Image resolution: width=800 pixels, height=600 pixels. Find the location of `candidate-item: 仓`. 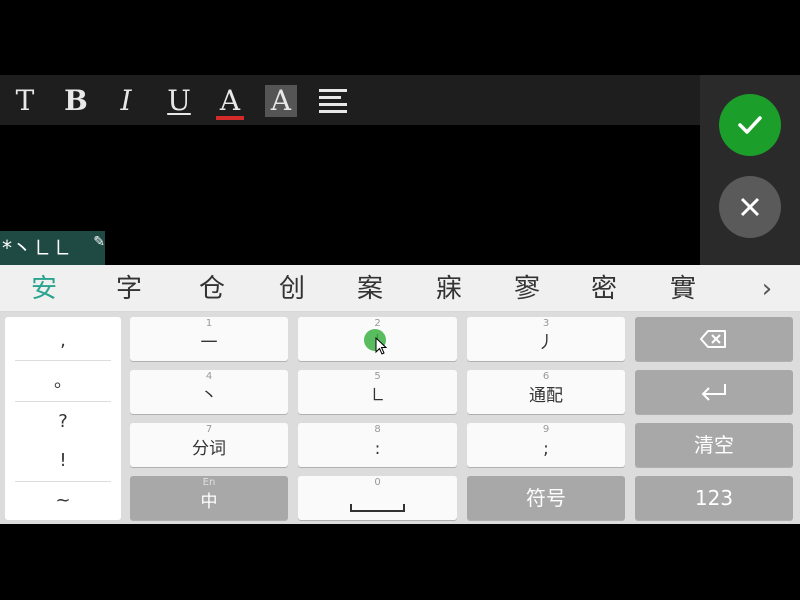

candidate-item: 仓 is located at coordinates (212, 289).